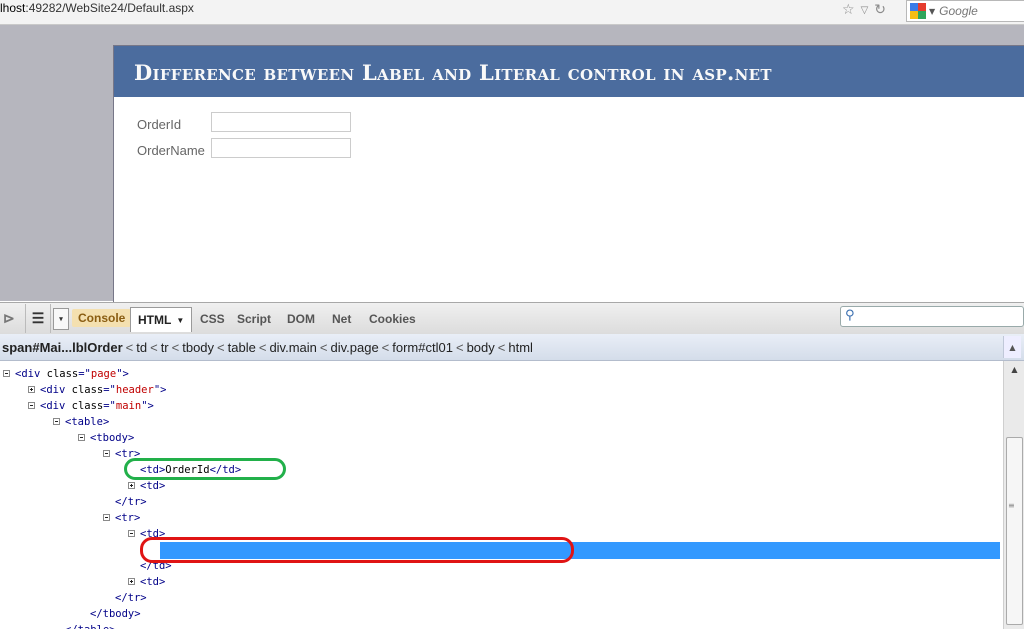  What do you see at coordinates (341, 318) in the screenshot?
I see `tab-net: Net` at bounding box center [341, 318].